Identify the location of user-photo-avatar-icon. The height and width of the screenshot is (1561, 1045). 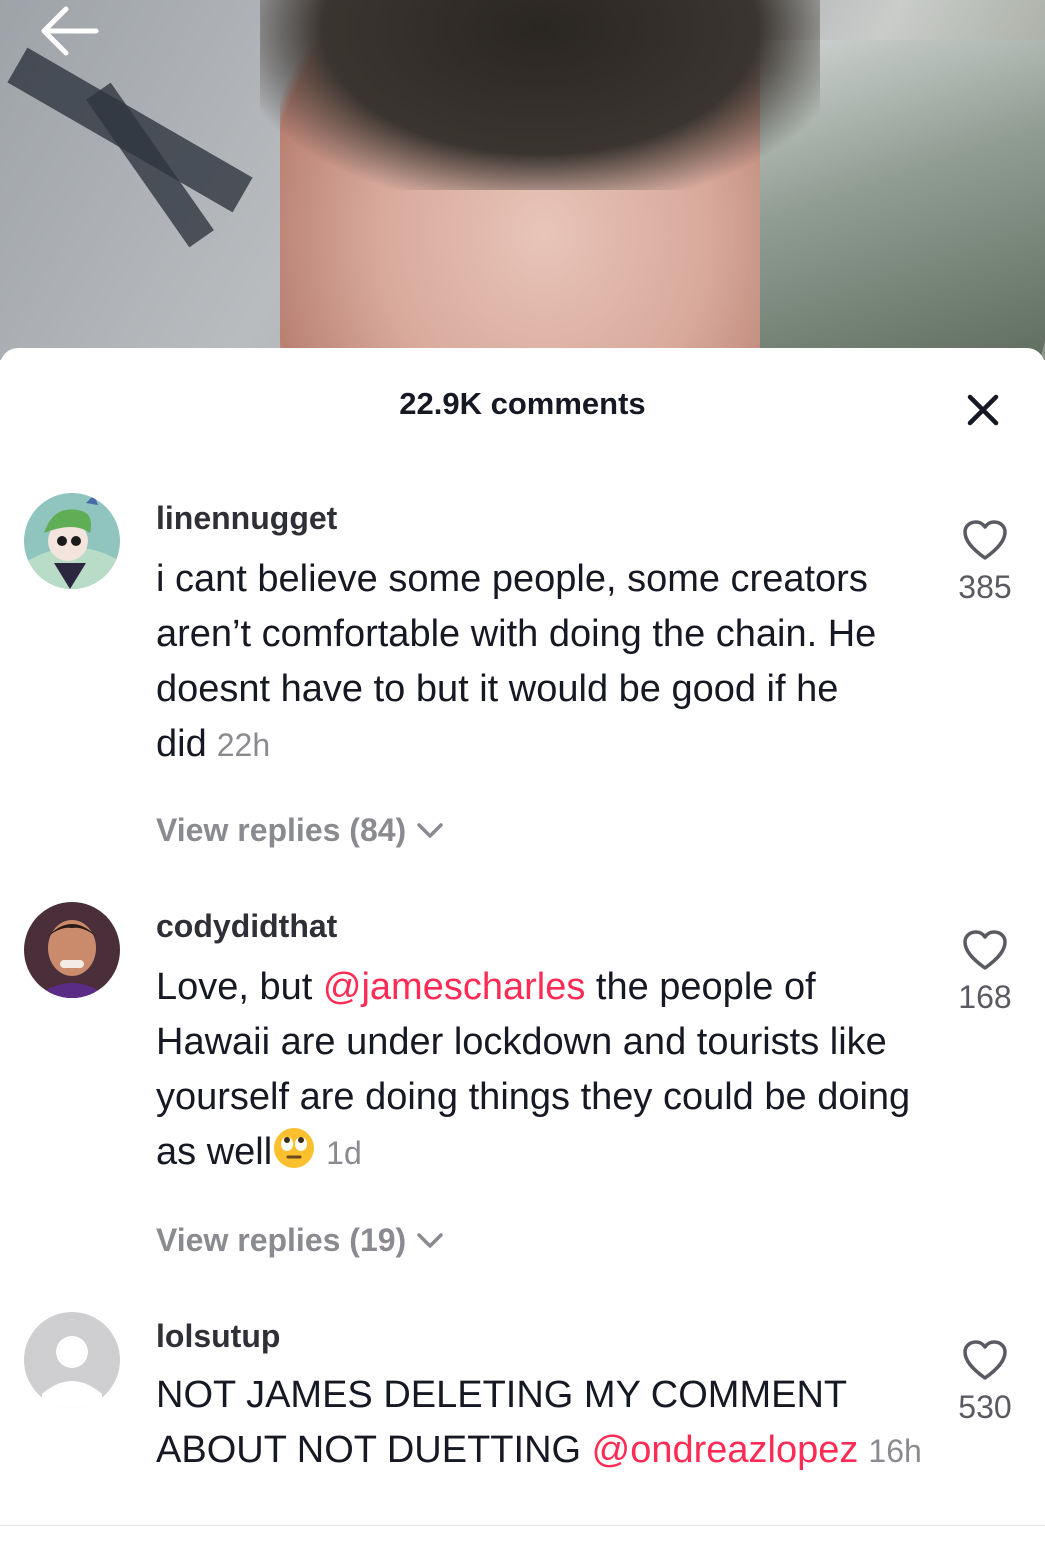
(72, 950).